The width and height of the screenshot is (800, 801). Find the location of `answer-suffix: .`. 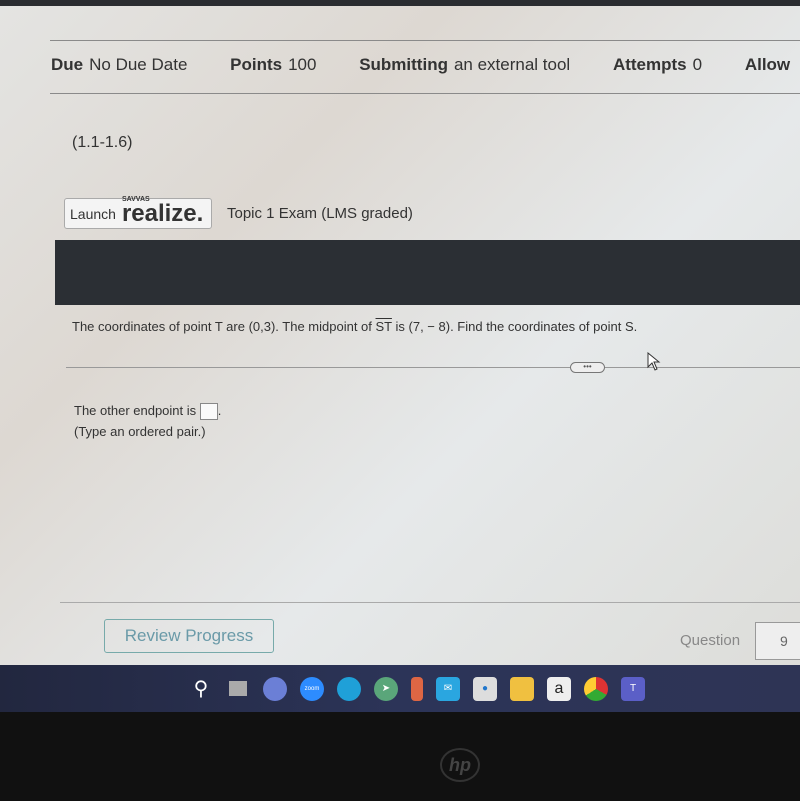

answer-suffix: . is located at coordinates (219, 410).